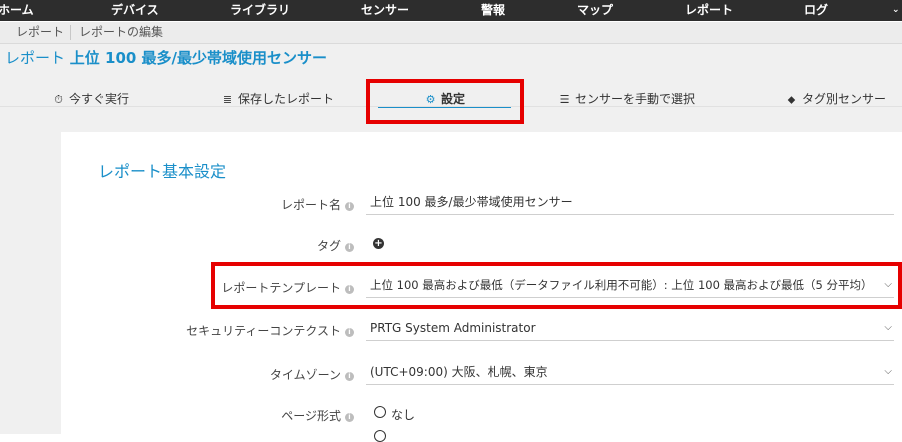 This screenshot has height=442, width=902. What do you see at coordinates (184, 330) in the screenshot?
I see `security-context-label: セキュリティーコンテクスト i` at bounding box center [184, 330].